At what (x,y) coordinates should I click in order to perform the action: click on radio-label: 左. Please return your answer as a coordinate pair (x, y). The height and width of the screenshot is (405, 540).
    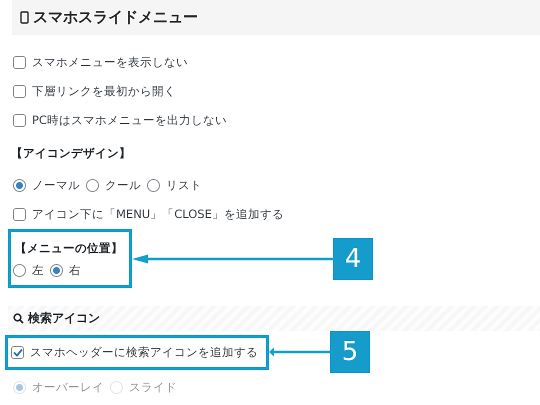
    Looking at the image, I should click on (38, 270).